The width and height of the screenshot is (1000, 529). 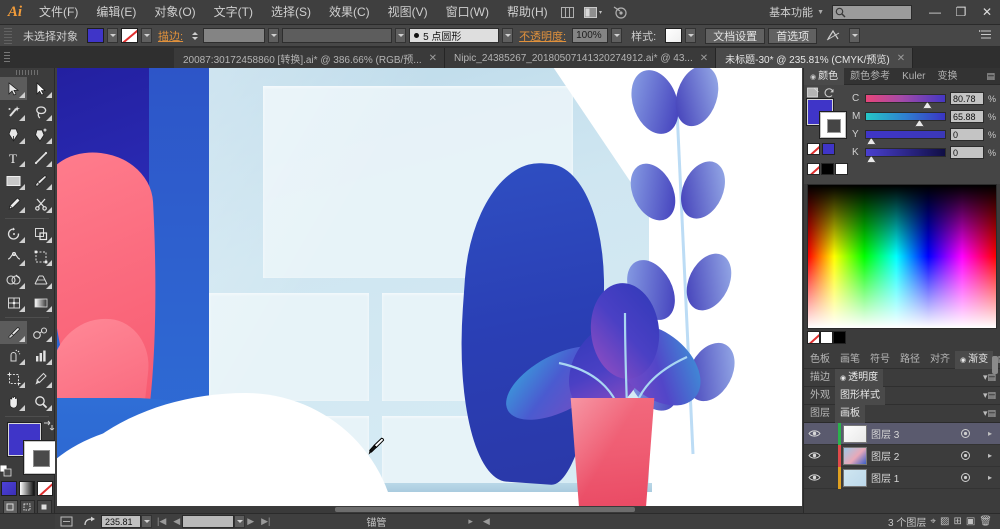 I want to click on tab-align: 对齐, so click(x=940, y=360).